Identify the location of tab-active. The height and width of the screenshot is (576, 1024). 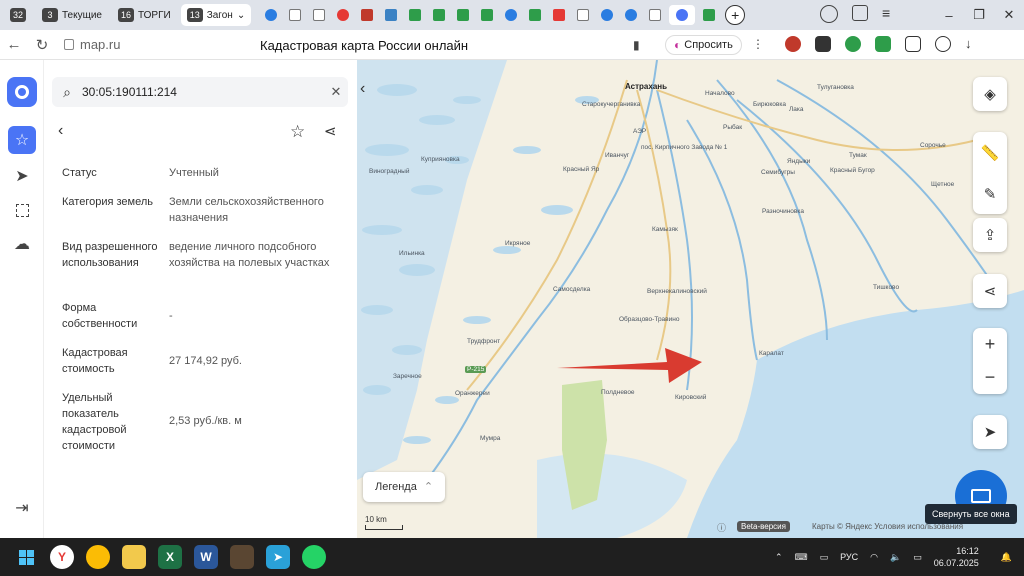
(682, 15).